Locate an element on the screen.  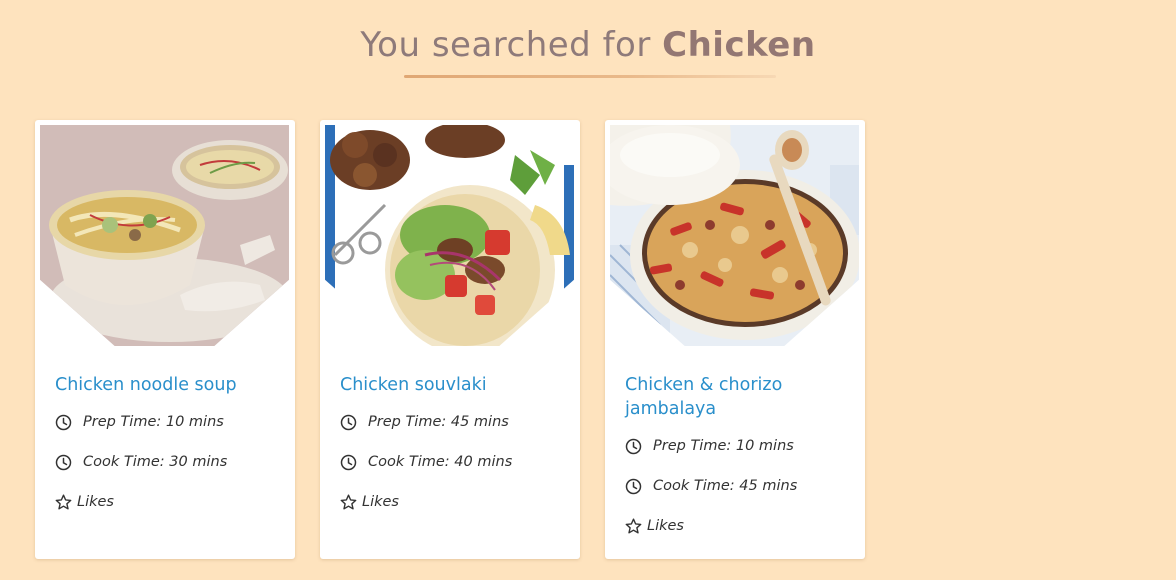
prep-time: Prep Time: 45 mins is located at coordinates (455, 422).